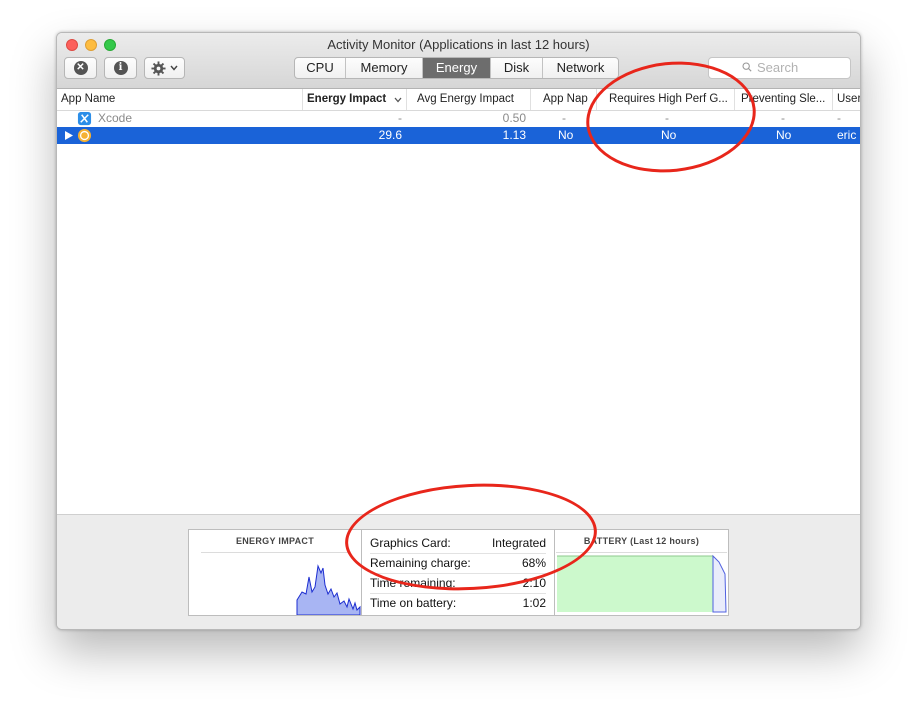 The image size is (915, 708). I want to click on cell-avg-energy-impact: 0.50, so click(514, 118).